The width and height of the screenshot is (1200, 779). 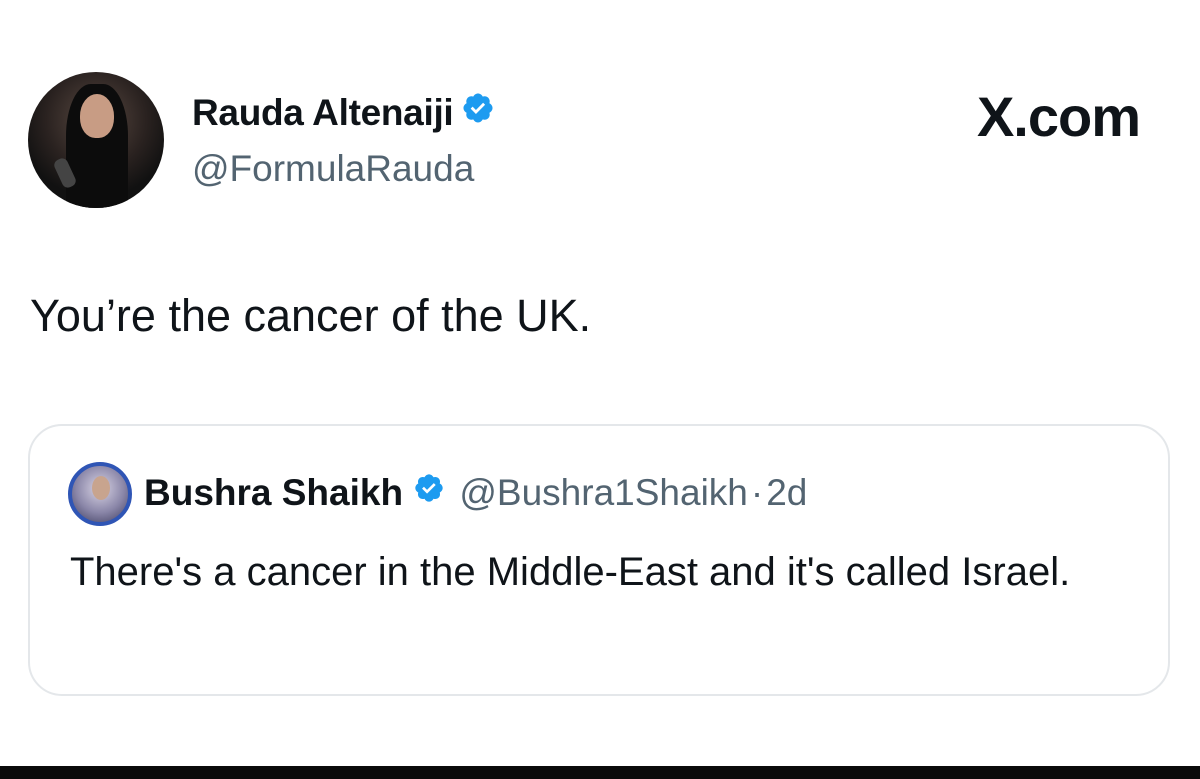 I want to click on author-name: Rauda Altenaiji, so click(x=343, y=114).